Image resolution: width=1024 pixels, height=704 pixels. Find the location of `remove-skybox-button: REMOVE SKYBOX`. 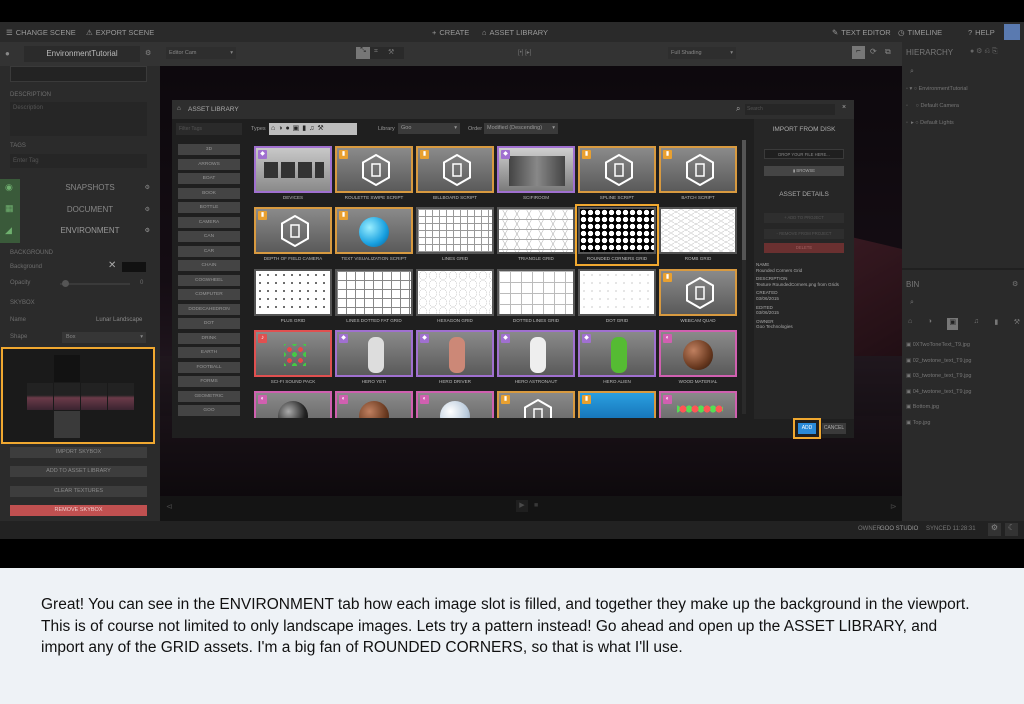

remove-skybox-button: REMOVE SKYBOX is located at coordinates (78, 510).